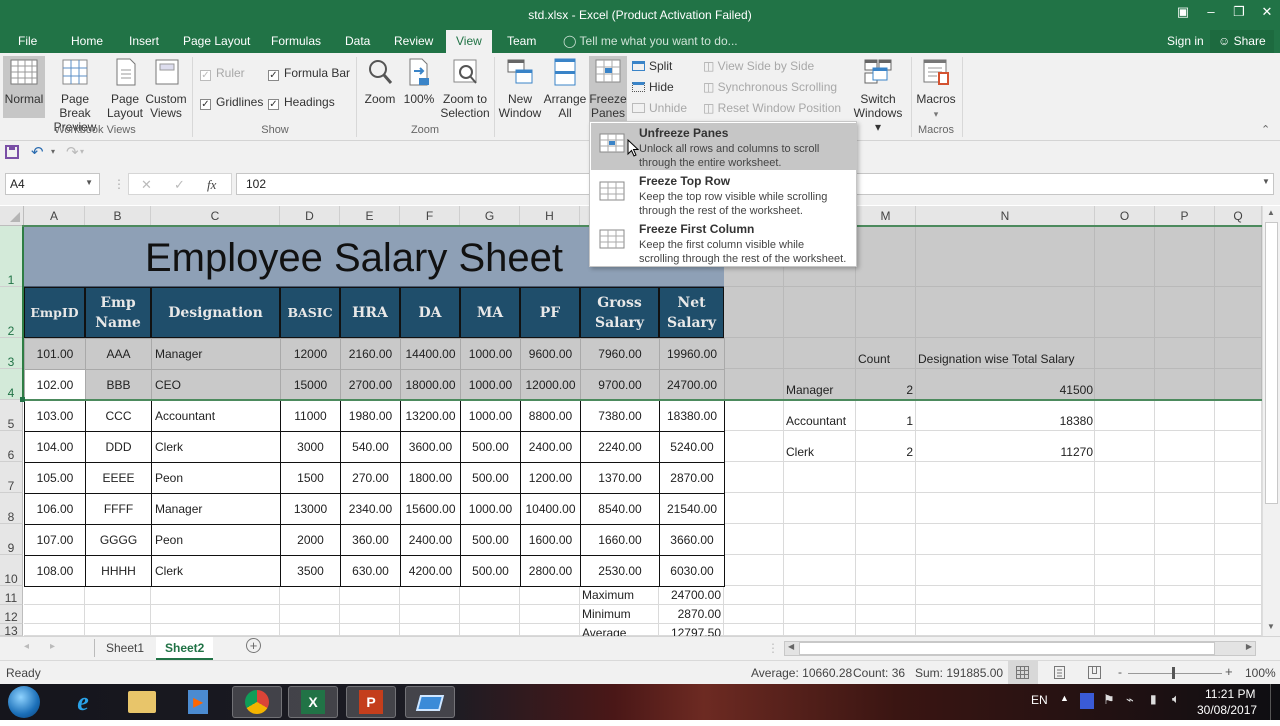  What do you see at coordinates (490, 216) in the screenshot?
I see `column-header: G` at bounding box center [490, 216].